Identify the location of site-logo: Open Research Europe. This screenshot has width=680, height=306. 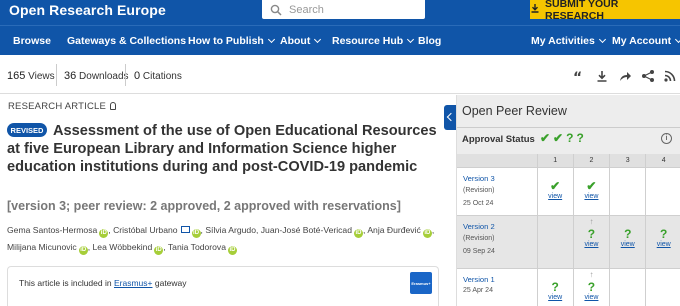
(87, 10).